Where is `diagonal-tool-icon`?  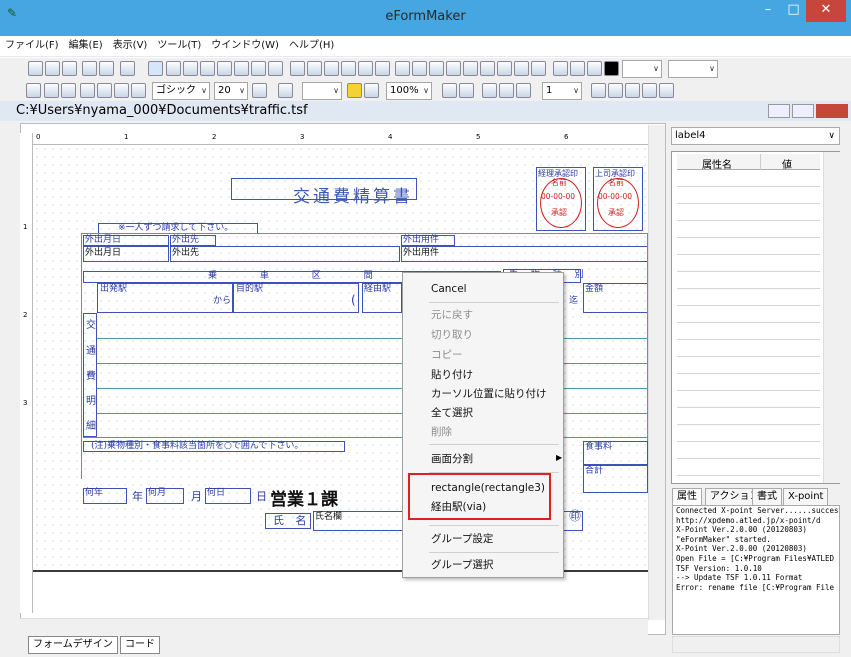 diagonal-tool-icon is located at coordinates (224, 68).